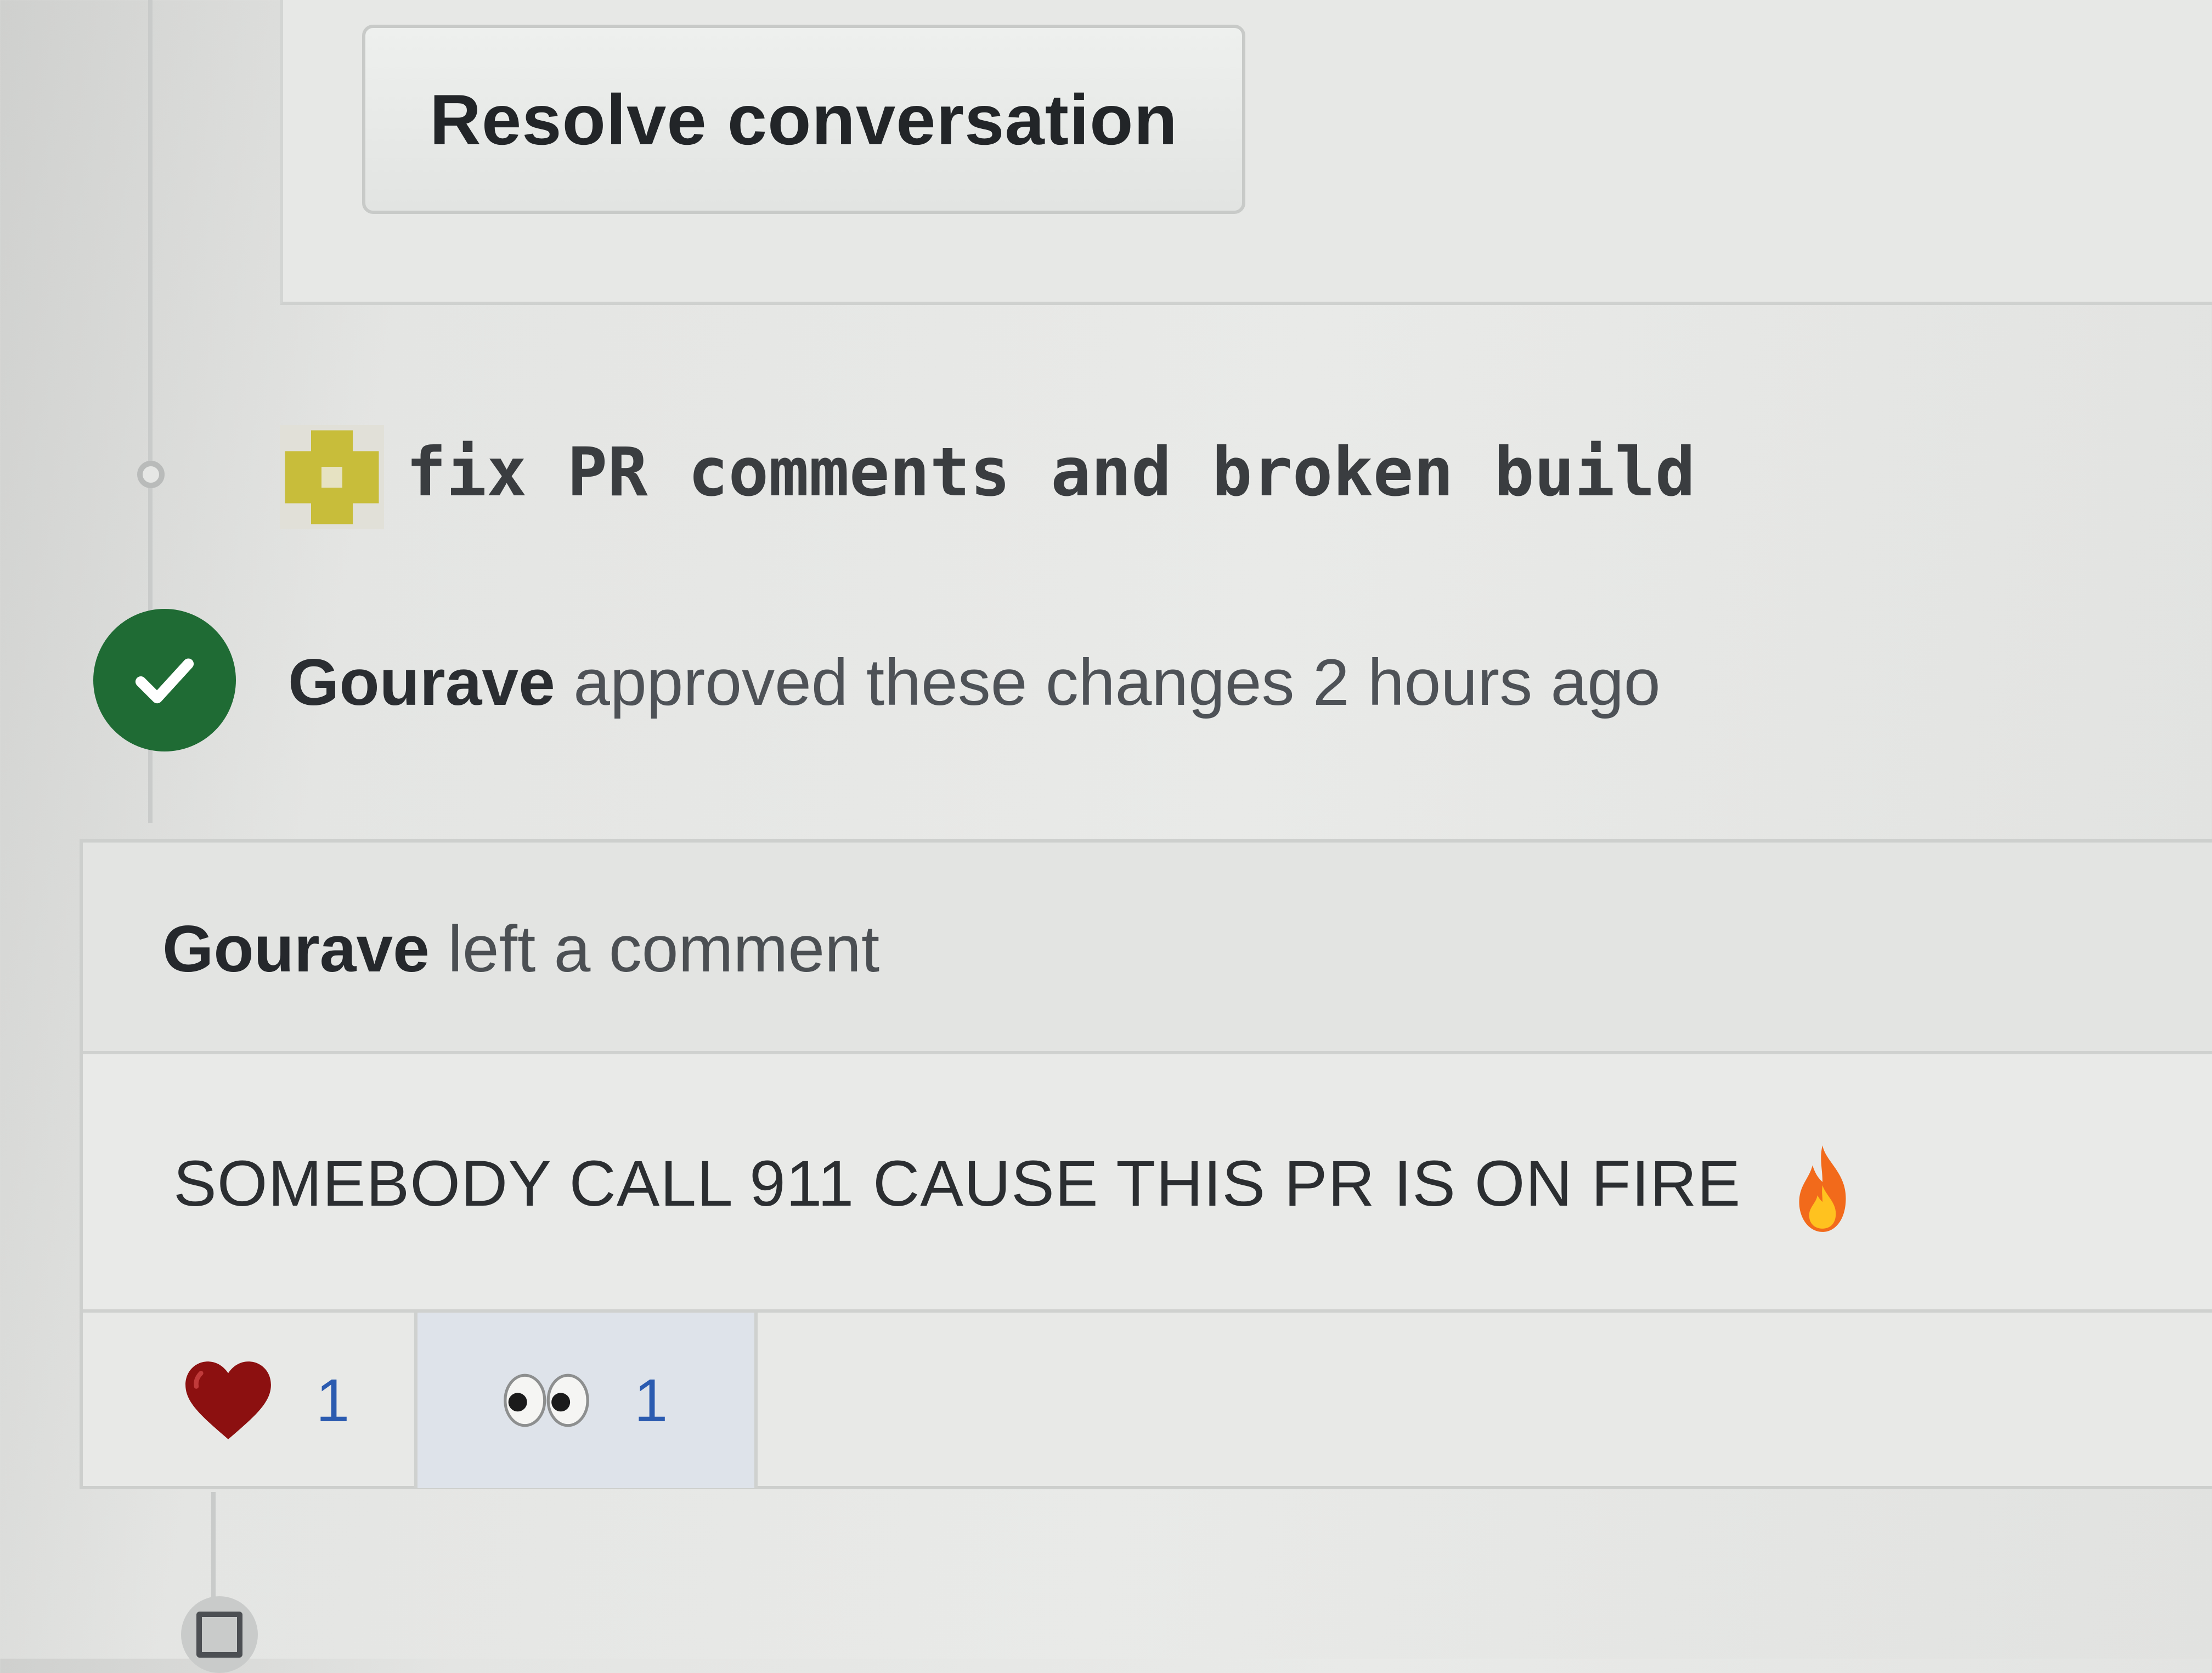 This screenshot has width=2212, height=1673. What do you see at coordinates (546, 1400) in the screenshot?
I see `eyes-icon` at bounding box center [546, 1400].